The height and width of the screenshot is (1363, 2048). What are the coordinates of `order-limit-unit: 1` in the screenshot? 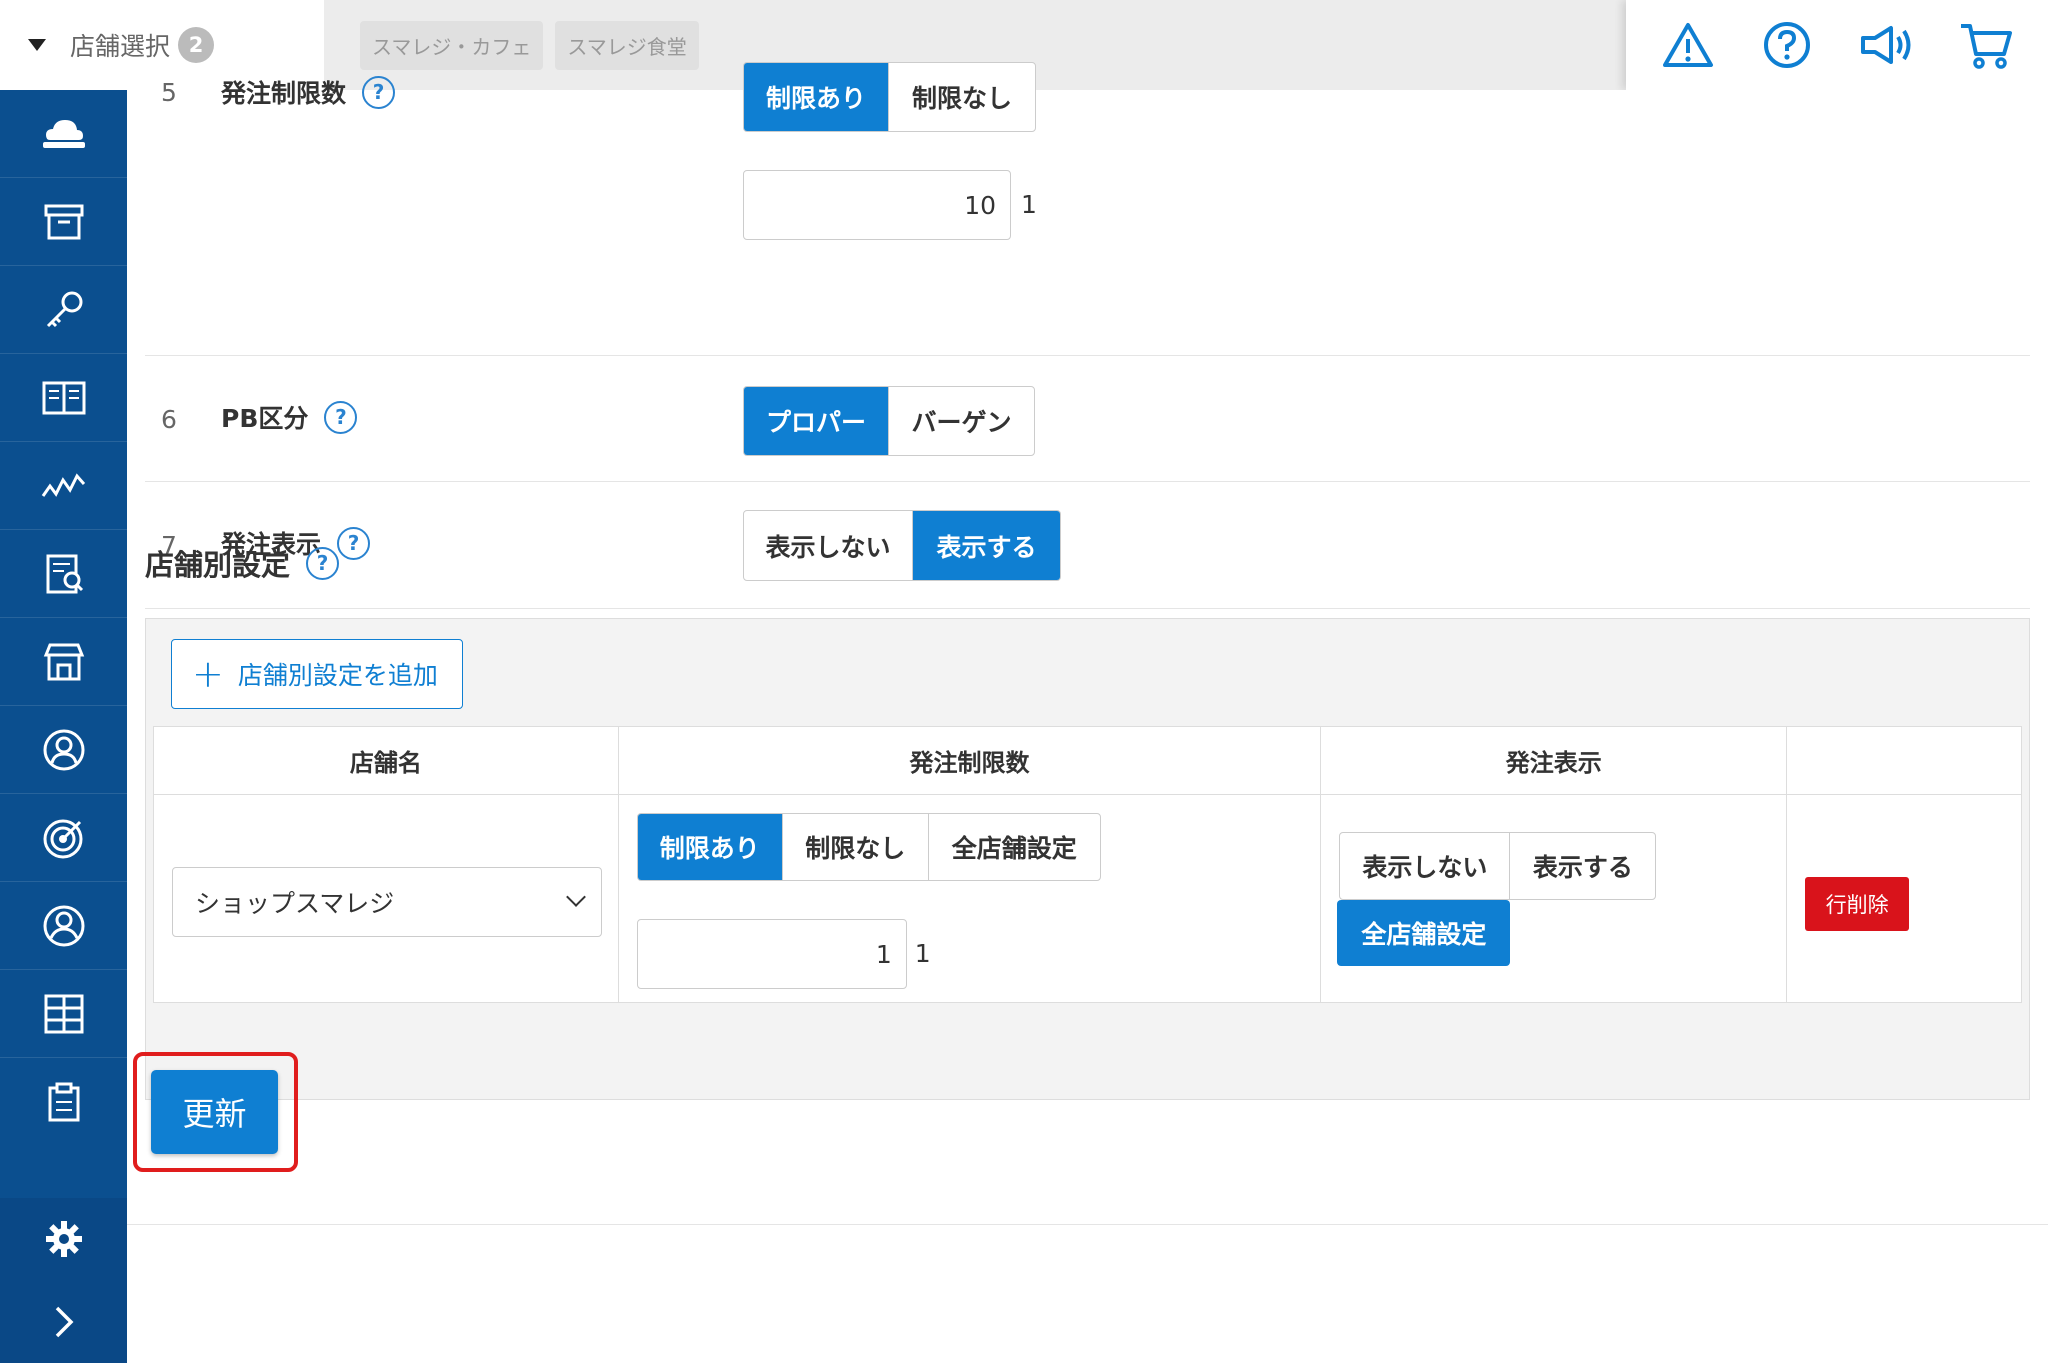 It's located at (1029, 204).